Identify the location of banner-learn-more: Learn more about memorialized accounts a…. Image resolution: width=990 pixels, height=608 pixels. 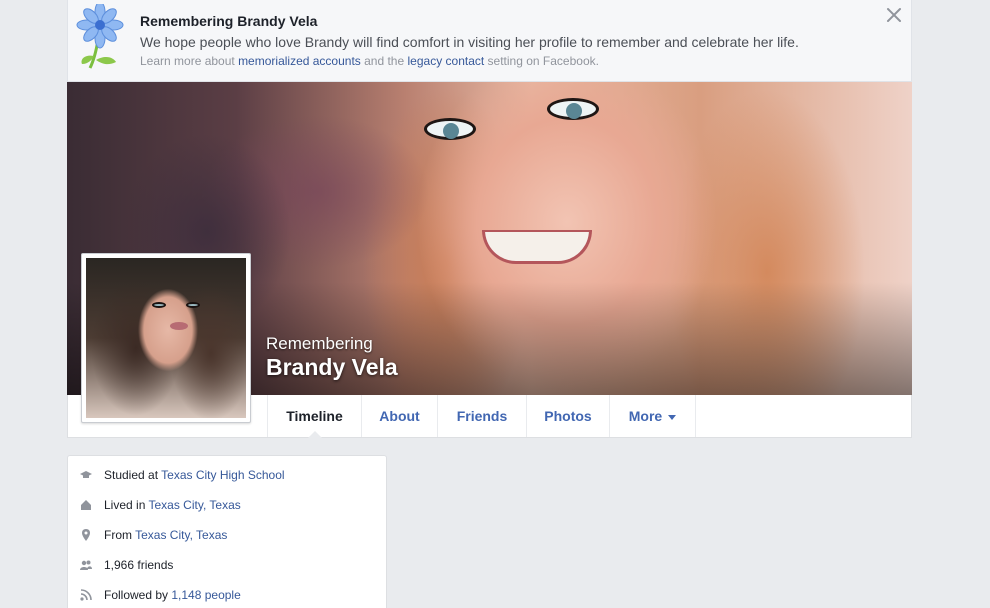
(369, 61).